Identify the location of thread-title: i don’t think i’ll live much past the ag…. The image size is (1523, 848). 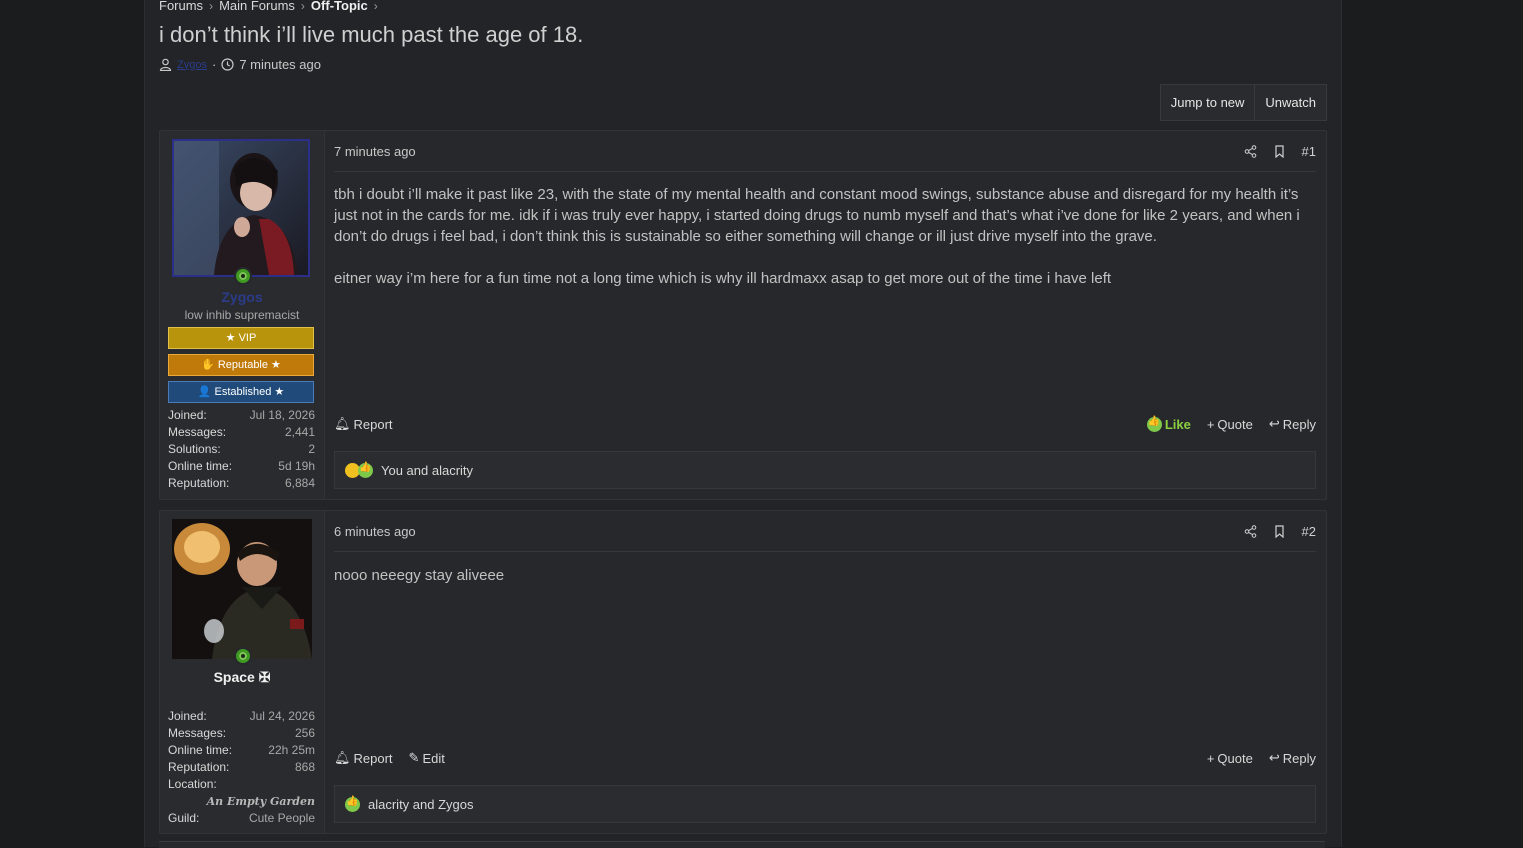
(371, 34).